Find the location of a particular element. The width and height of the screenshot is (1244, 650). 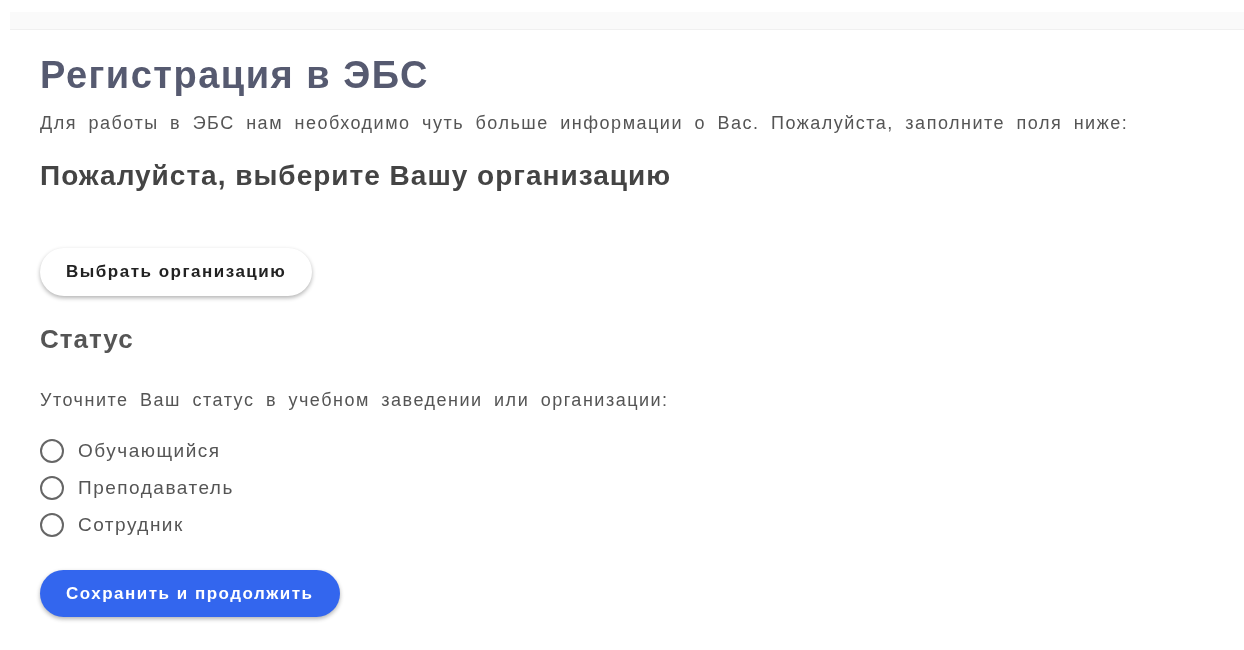

radio-label: Сотрудник is located at coordinates (131, 524).